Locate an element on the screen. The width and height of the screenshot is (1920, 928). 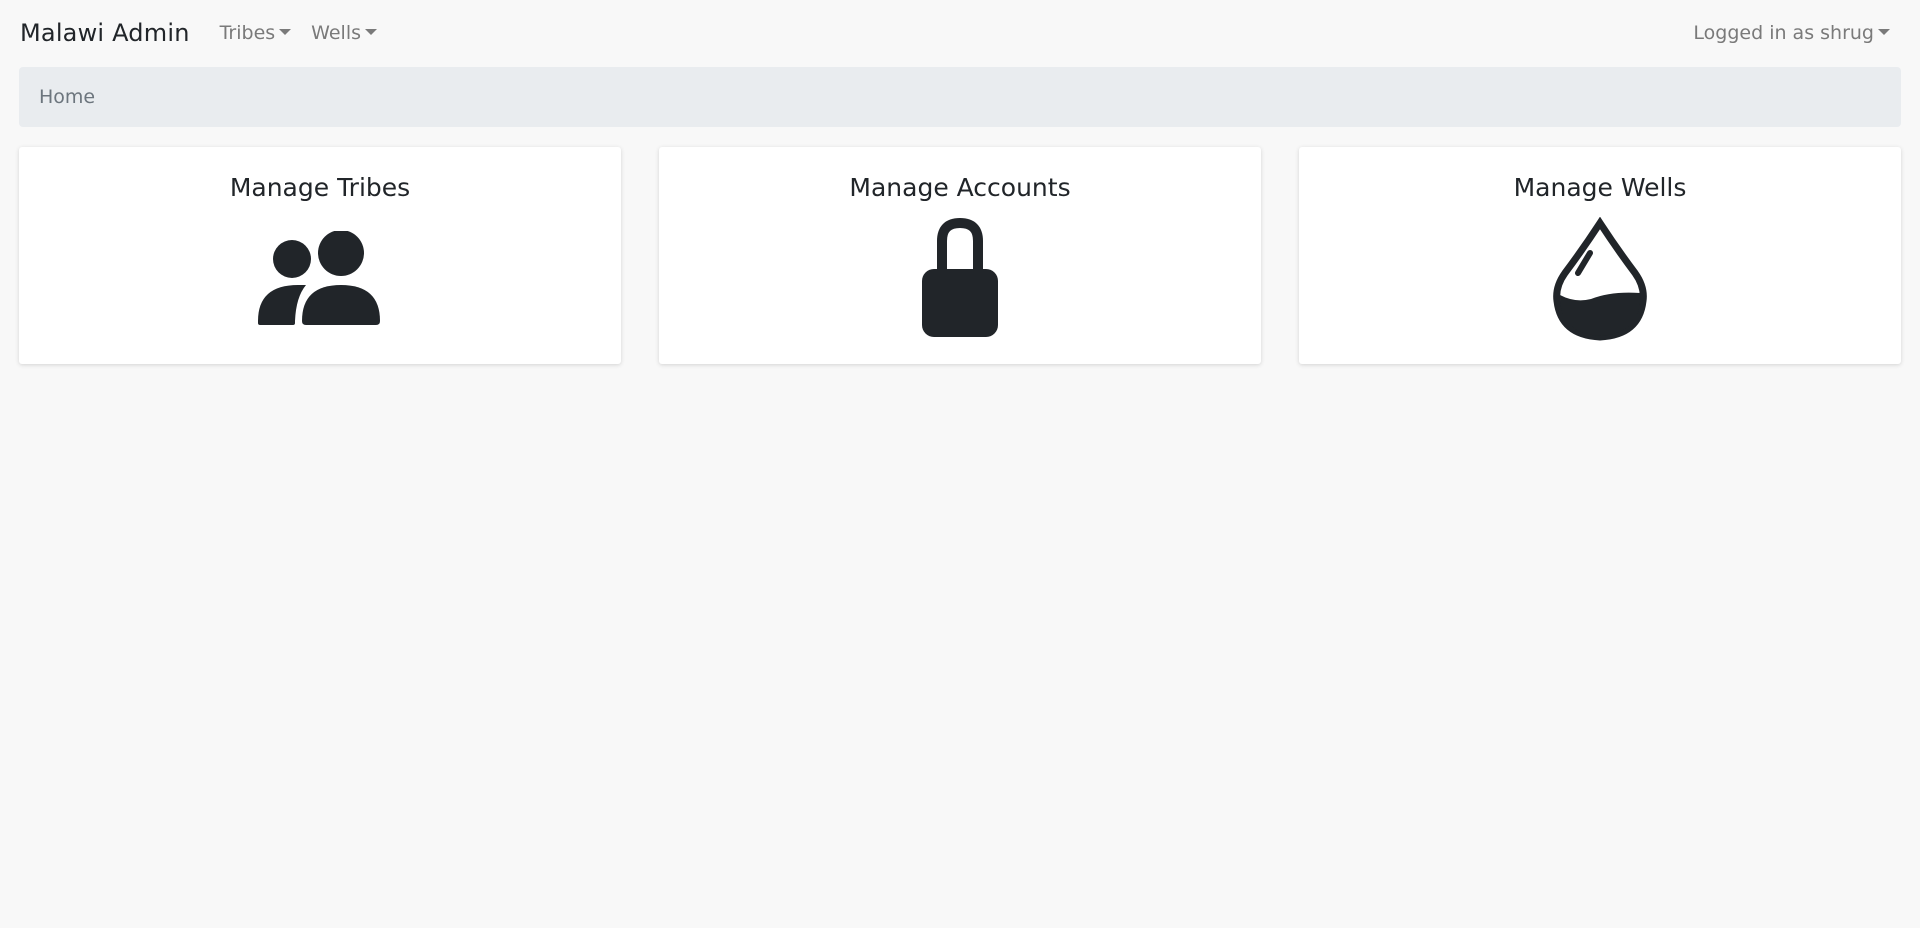
card-title: Manage Tribes is located at coordinates (320, 187).